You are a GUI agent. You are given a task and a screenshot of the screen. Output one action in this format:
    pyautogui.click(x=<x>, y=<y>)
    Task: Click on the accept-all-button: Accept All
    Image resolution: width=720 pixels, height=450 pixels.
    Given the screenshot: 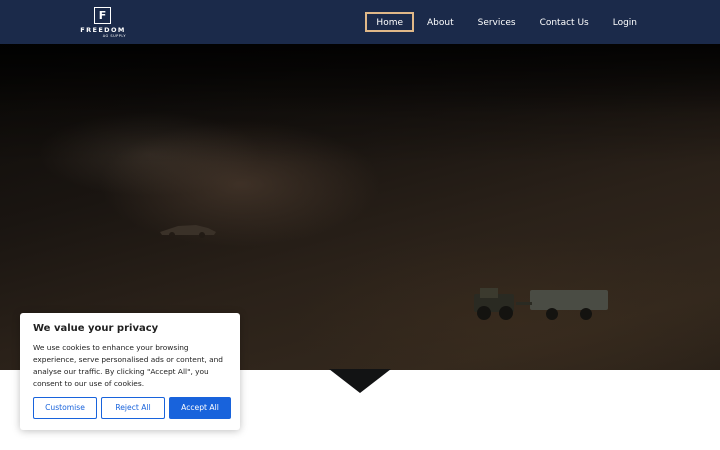 What is the action you would take?
    pyautogui.click(x=200, y=408)
    